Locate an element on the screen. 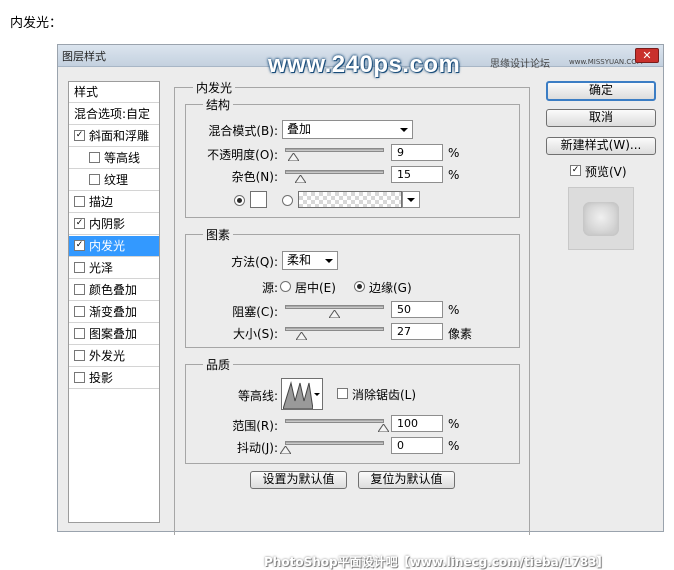  size-slider-track is located at coordinates (334, 329).